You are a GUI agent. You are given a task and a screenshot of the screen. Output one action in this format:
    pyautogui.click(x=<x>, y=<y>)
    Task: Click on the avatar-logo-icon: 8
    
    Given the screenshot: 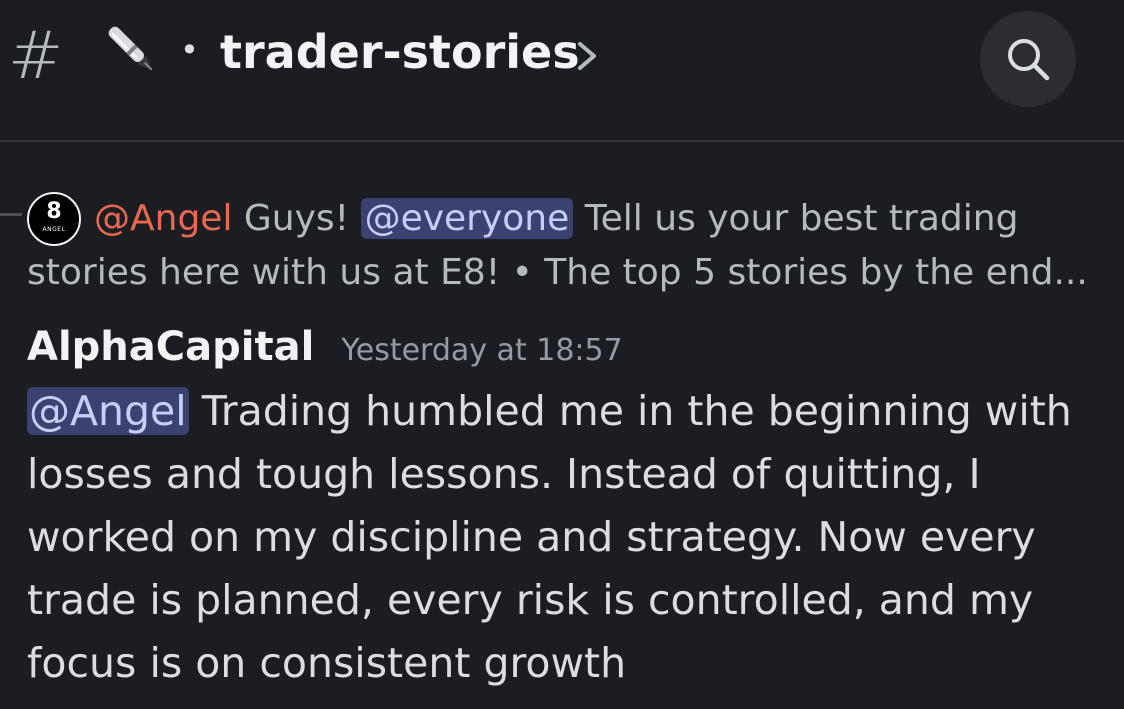 What is the action you would take?
    pyautogui.click(x=54, y=211)
    